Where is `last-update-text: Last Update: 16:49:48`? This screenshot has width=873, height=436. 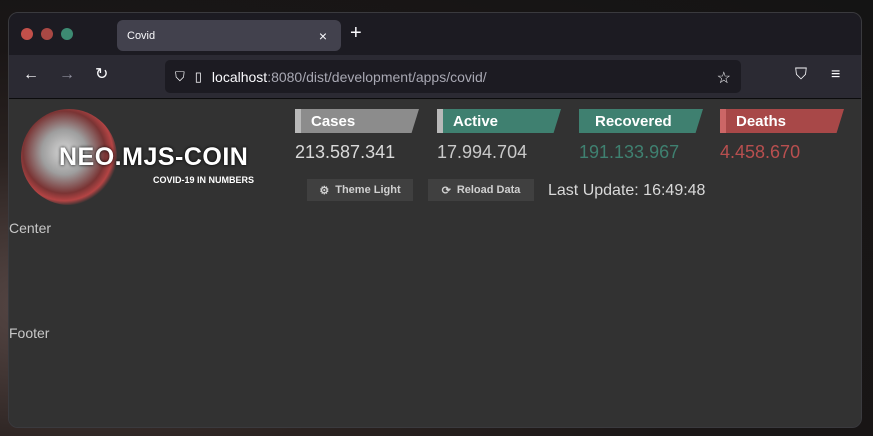
last-update-text: Last Update: 16:49:48 is located at coordinates (627, 190).